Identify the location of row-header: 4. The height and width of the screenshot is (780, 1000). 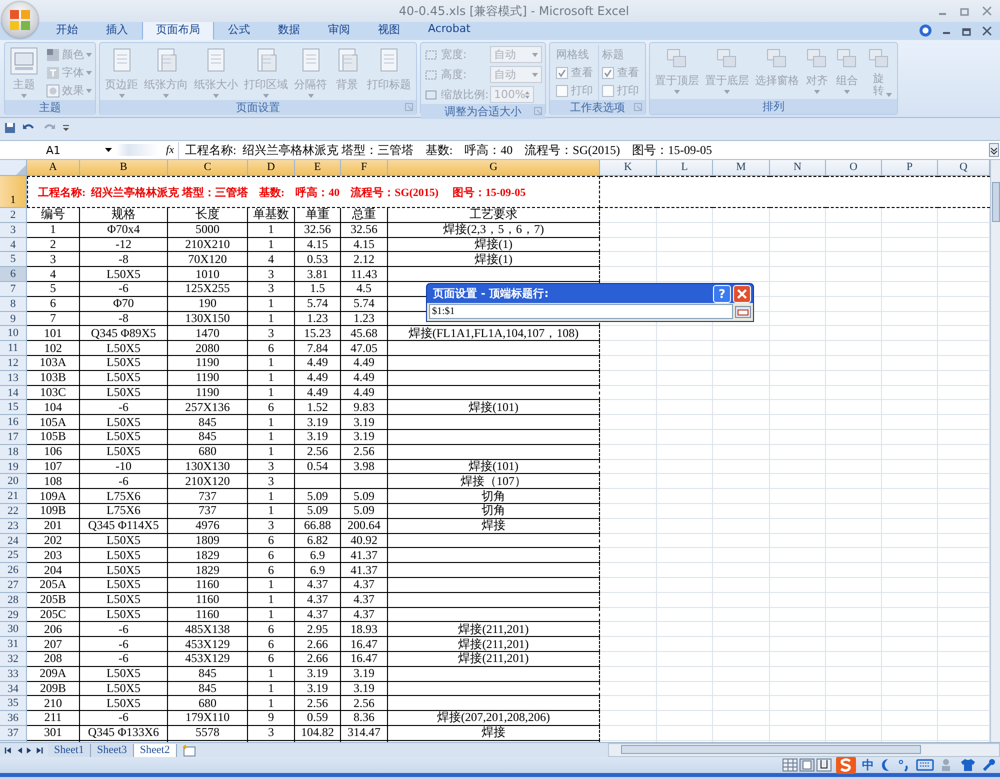
(13, 245).